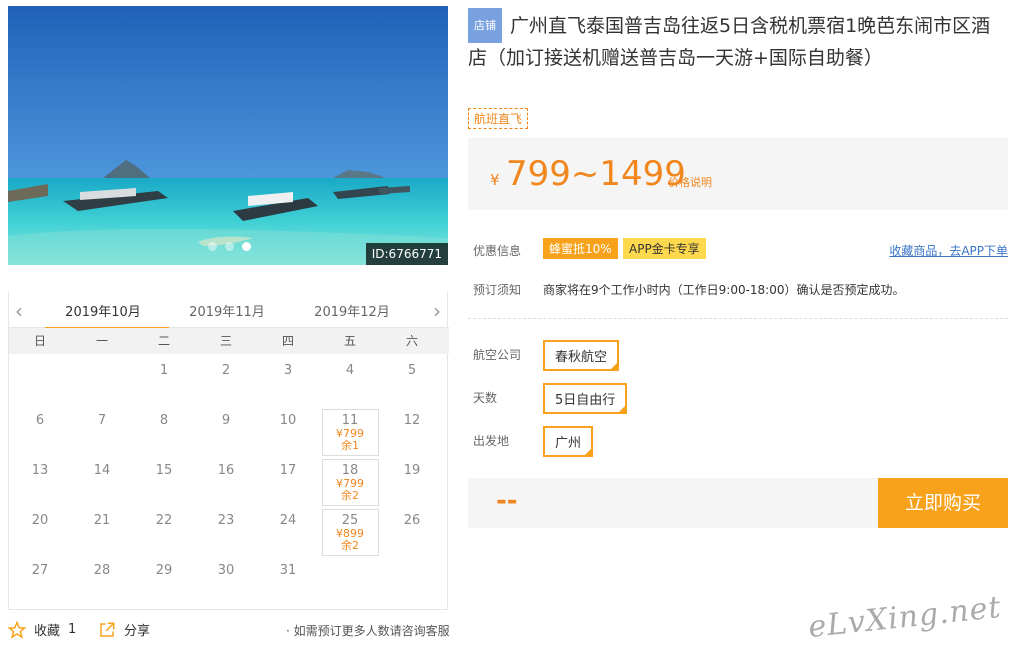  What do you see at coordinates (102, 583) in the screenshot?
I see `calendar-day: 28` at bounding box center [102, 583].